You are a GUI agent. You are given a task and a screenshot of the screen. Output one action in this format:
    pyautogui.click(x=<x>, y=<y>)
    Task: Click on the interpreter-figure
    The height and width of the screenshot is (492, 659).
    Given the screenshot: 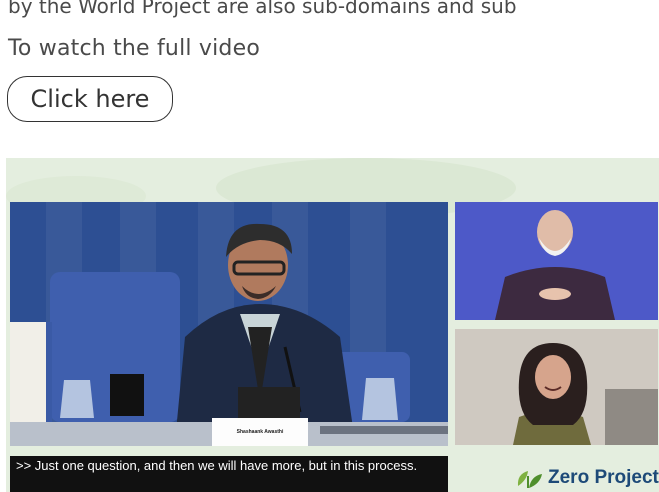 What is the action you would take?
    pyautogui.click(x=555, y=265)
    